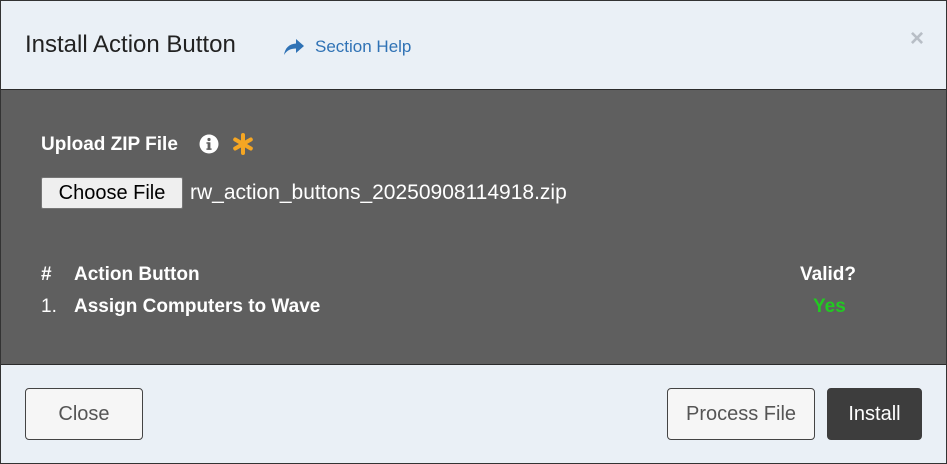 This screenshot has height=464, width=947. What do you see at coordinates (109, 144) in the screenshot?
I see `upload-zip-label: Upload ZIP File` at bounding box center [109, 144].